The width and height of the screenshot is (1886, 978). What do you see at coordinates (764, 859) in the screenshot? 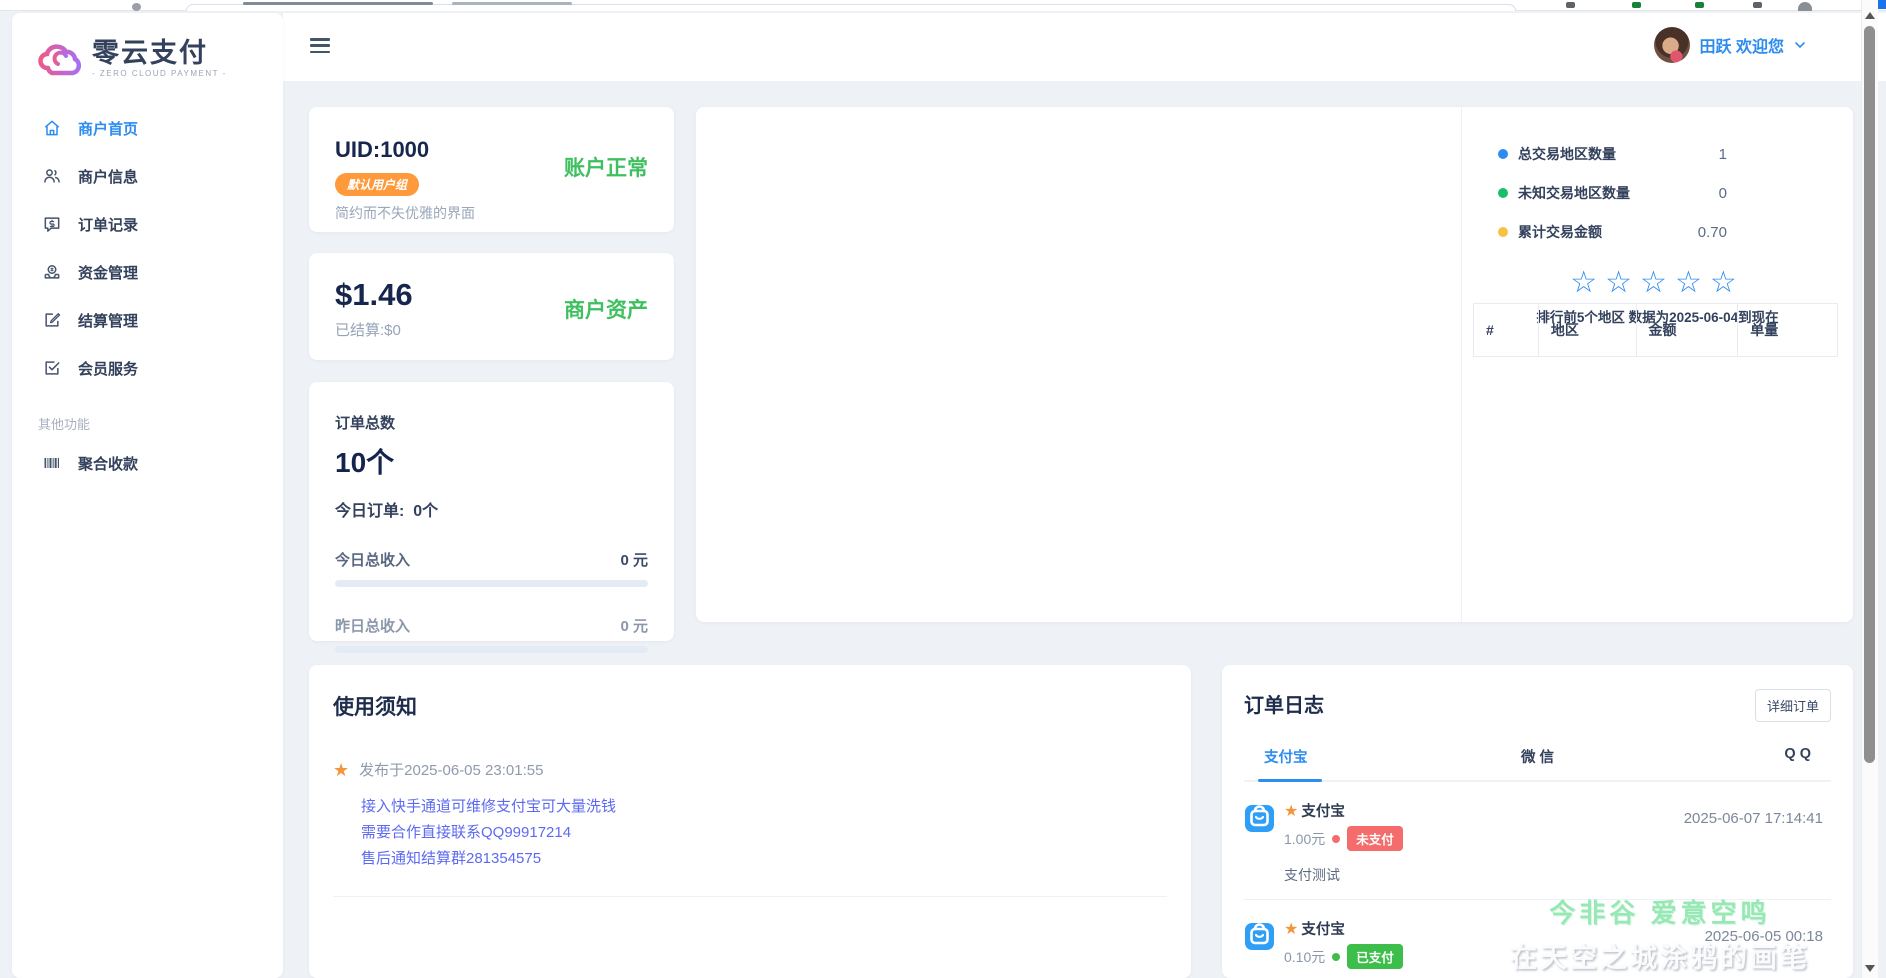
I see `notice-line-link: 售后通知结算群281354575` at bounding box center [764, 859].